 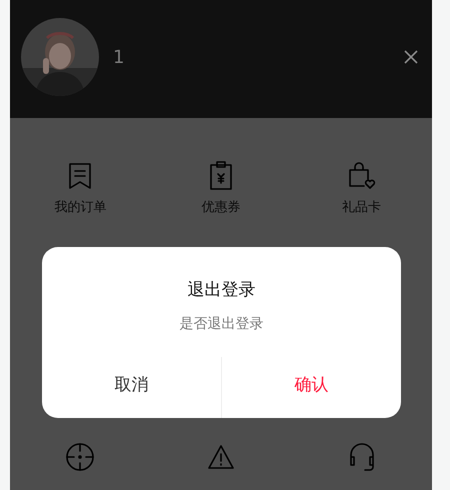 What do you see at coordinates (220, 175) in the screenshot?
I see `clipboard-icon` at bounding box center [220, 175].